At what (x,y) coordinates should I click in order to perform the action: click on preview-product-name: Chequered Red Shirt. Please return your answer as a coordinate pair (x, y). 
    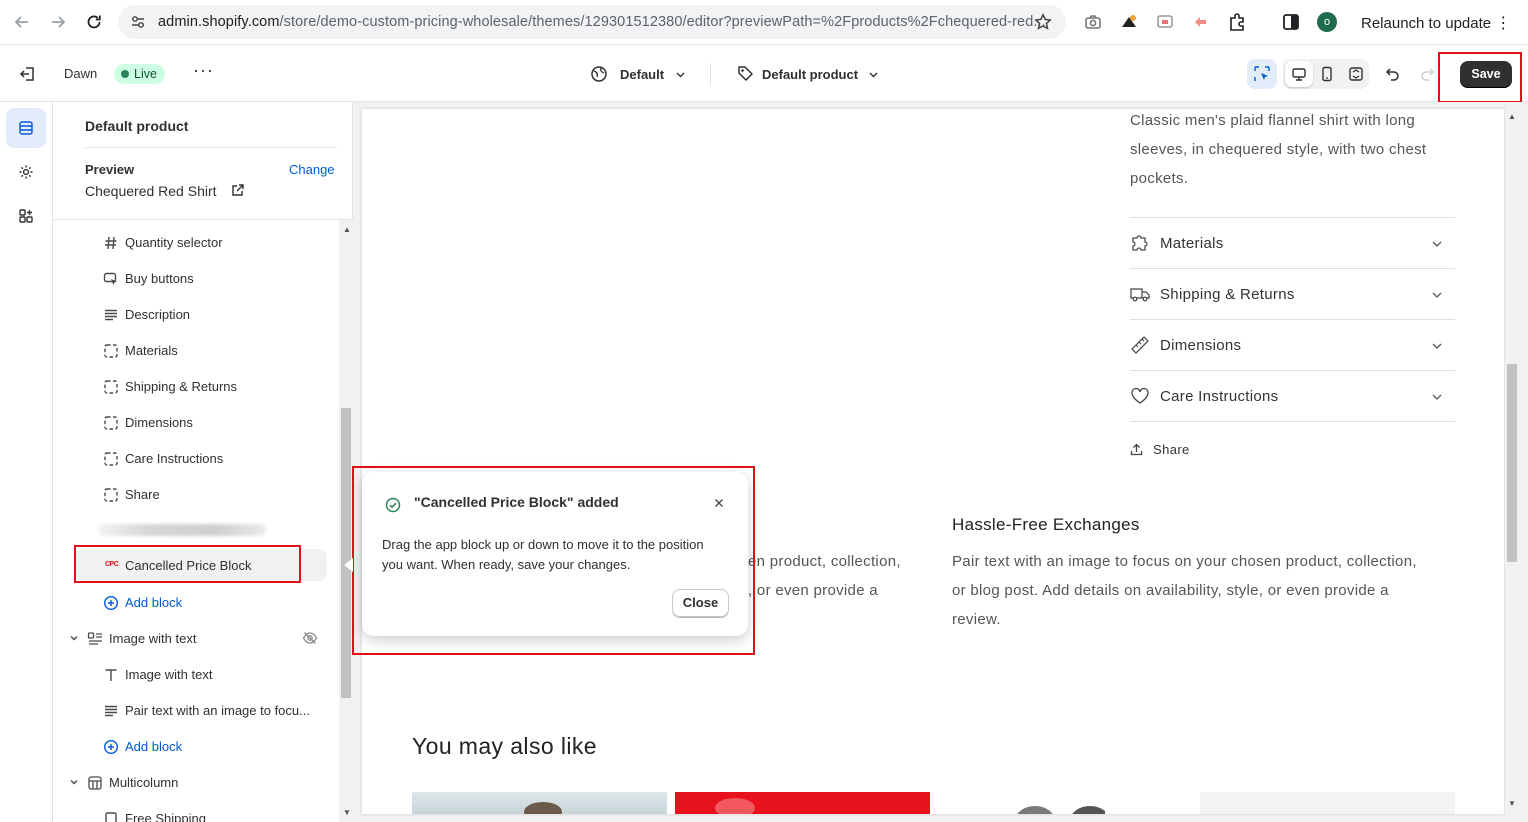
    Looking at the image, I should click on (151, 191).